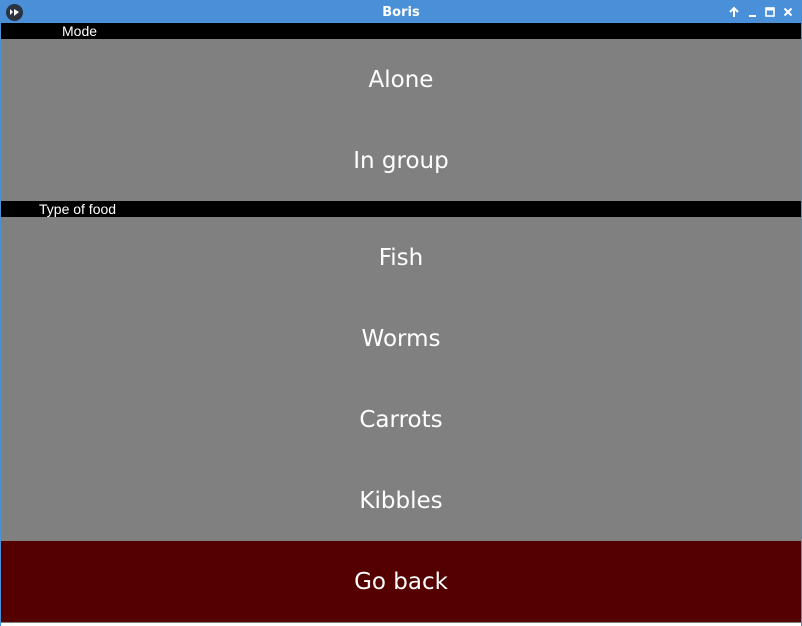 The image size is (802, 626). Describe the element at coordinates (78, 209) in the screenshot. I see `food-section-label: Type of food` at that location.